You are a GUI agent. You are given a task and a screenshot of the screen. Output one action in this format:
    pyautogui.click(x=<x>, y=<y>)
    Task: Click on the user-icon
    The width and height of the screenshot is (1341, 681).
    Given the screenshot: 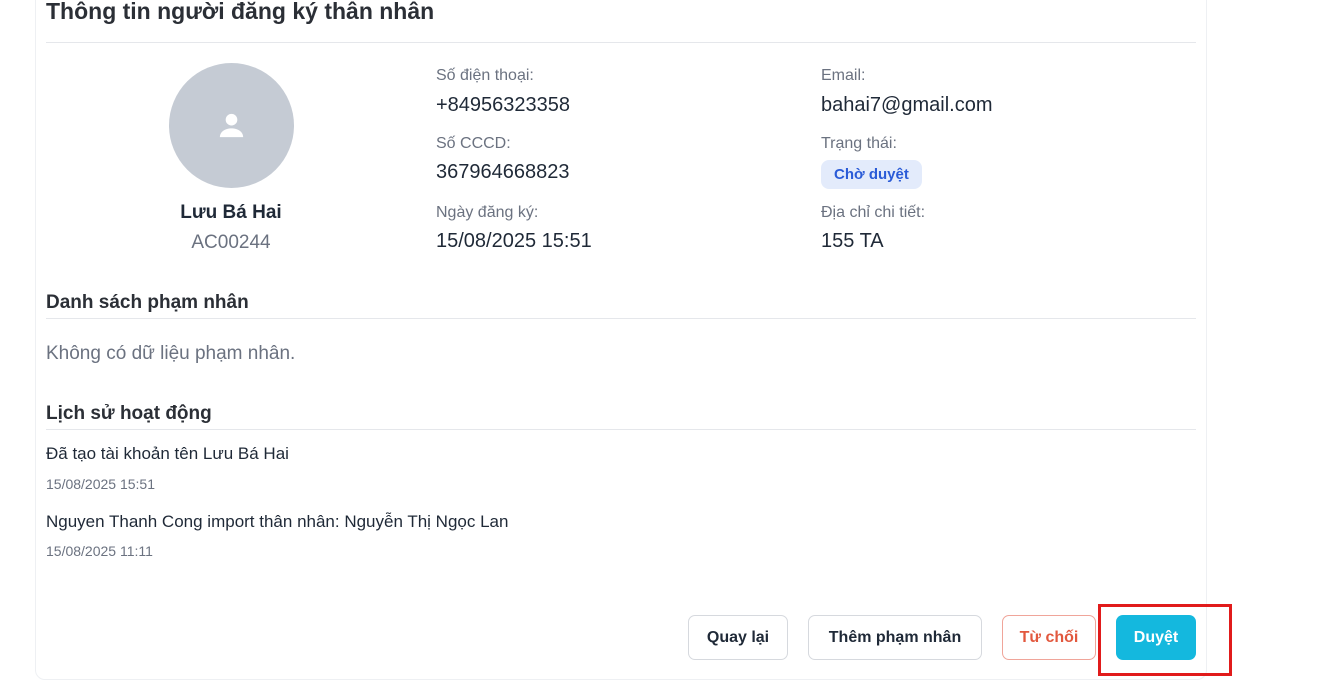 What is the action you would take?
    pyautogui.click(x=231, y=125)
    